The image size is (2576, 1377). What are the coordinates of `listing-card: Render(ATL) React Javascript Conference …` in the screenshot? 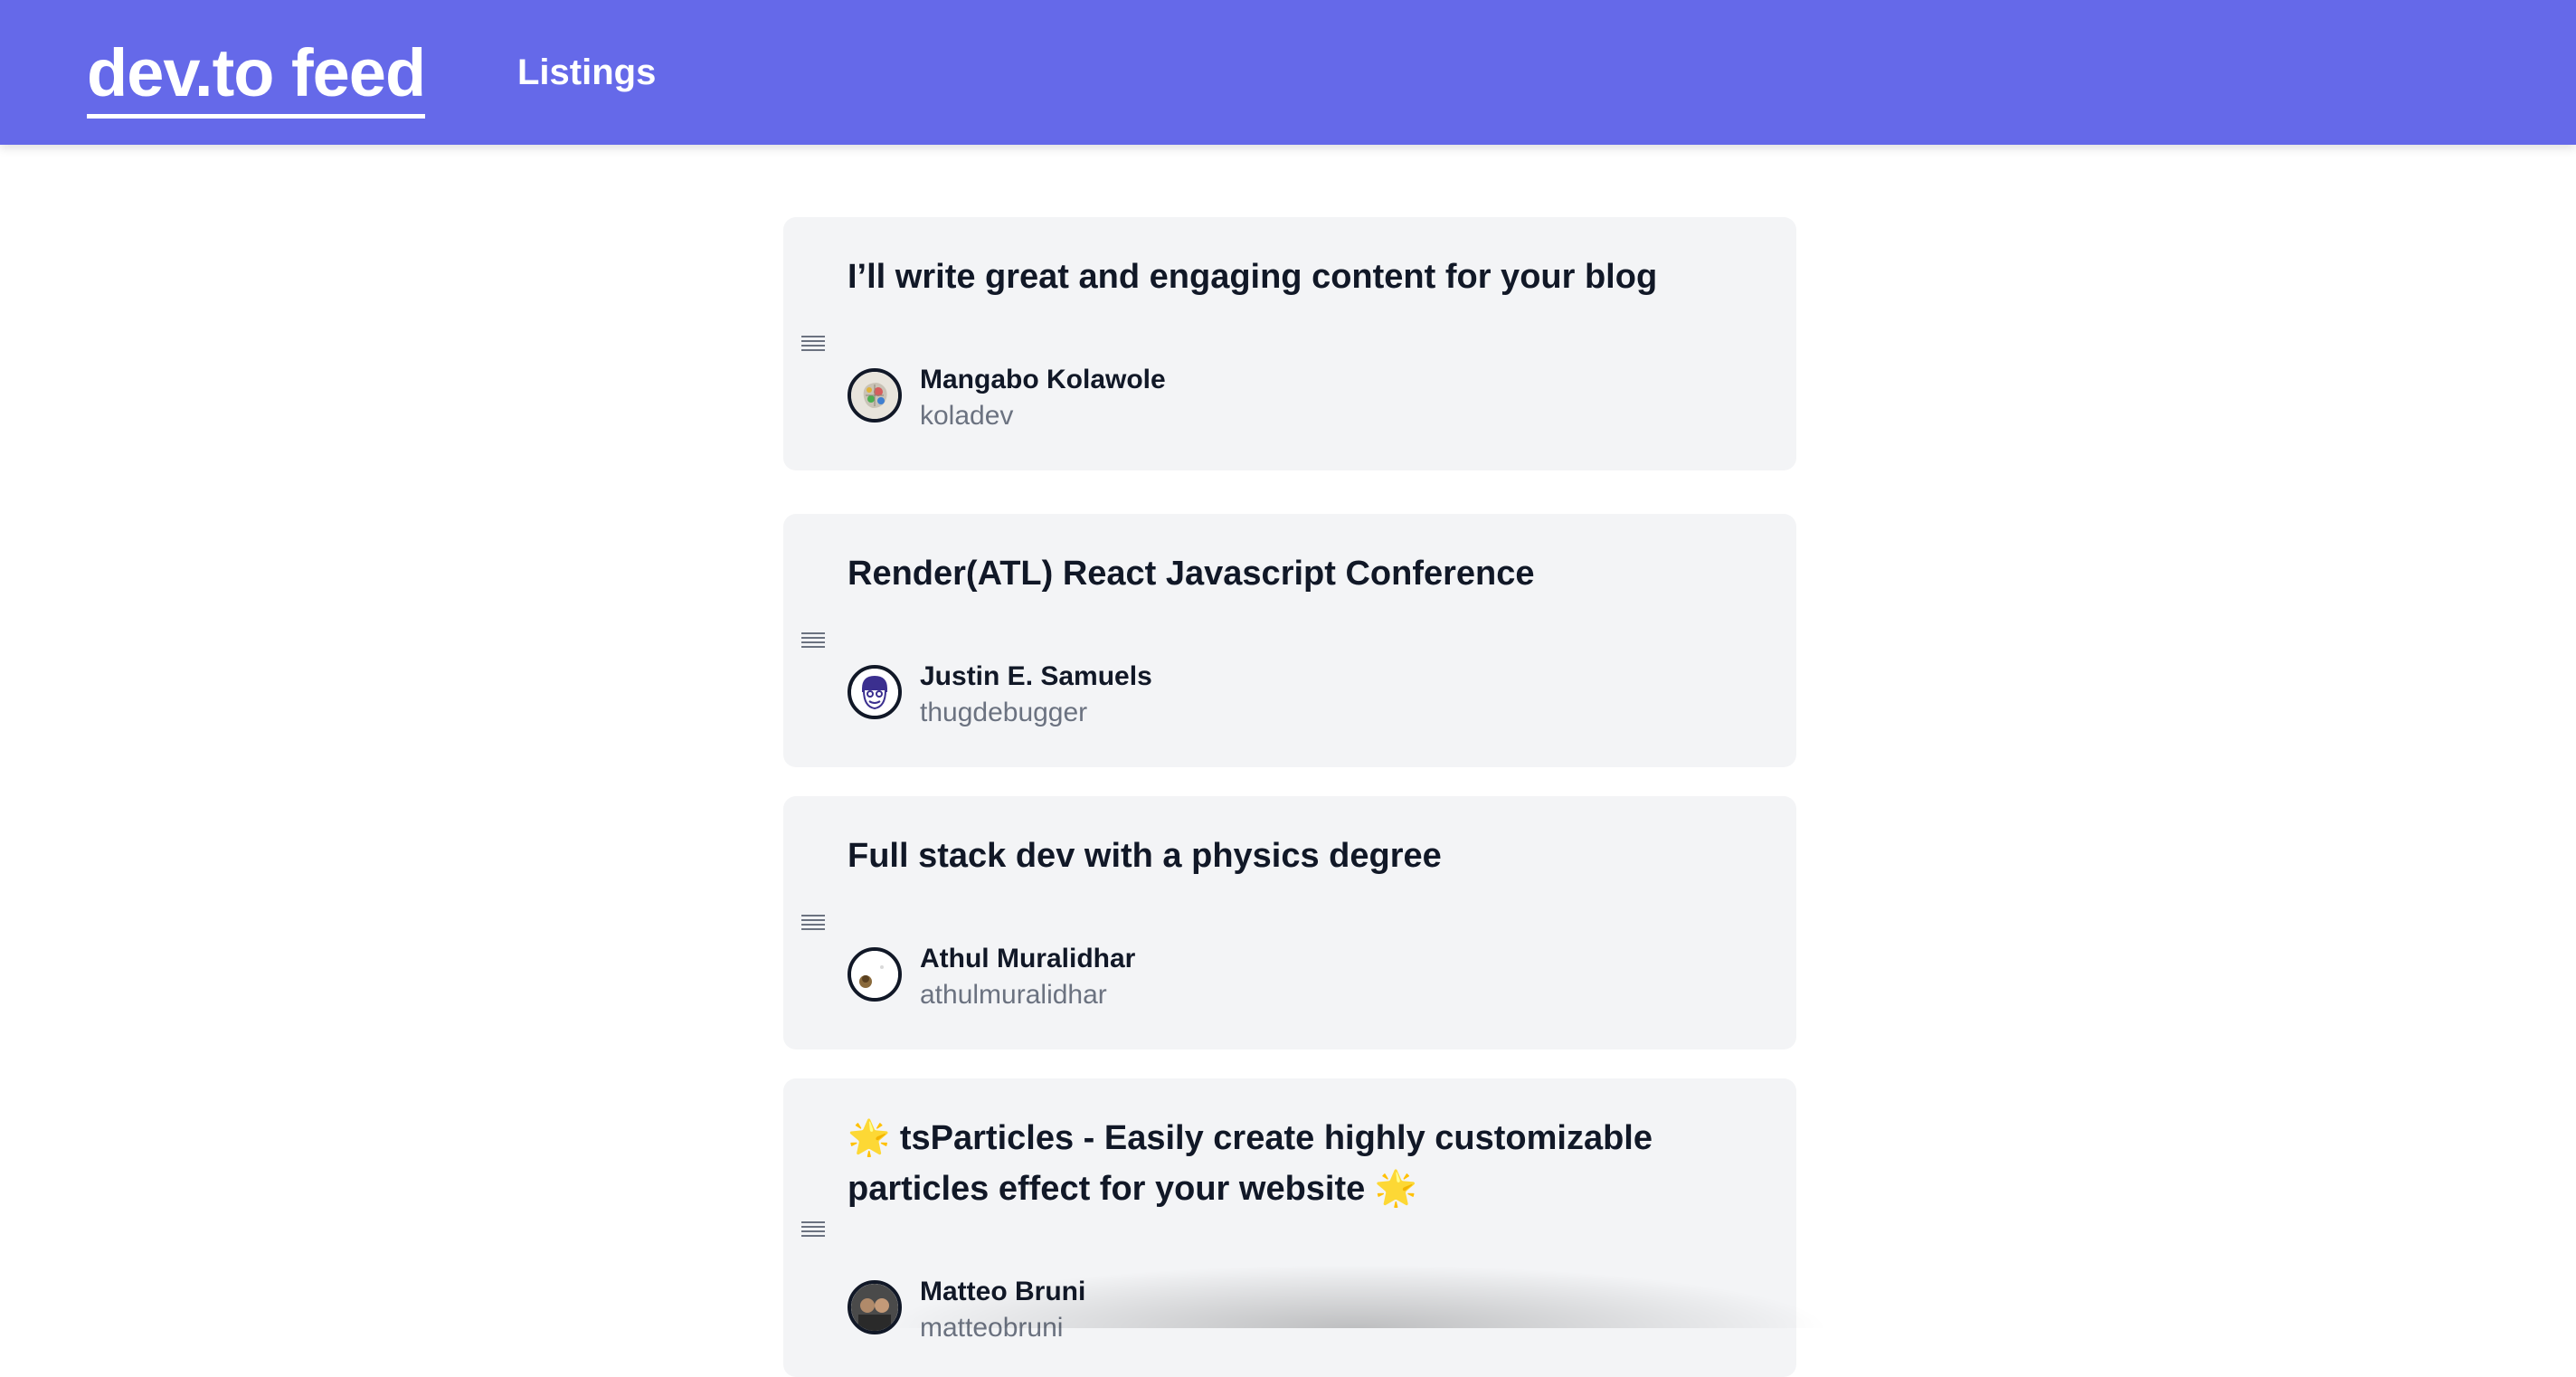 It's located at (1290, 640).